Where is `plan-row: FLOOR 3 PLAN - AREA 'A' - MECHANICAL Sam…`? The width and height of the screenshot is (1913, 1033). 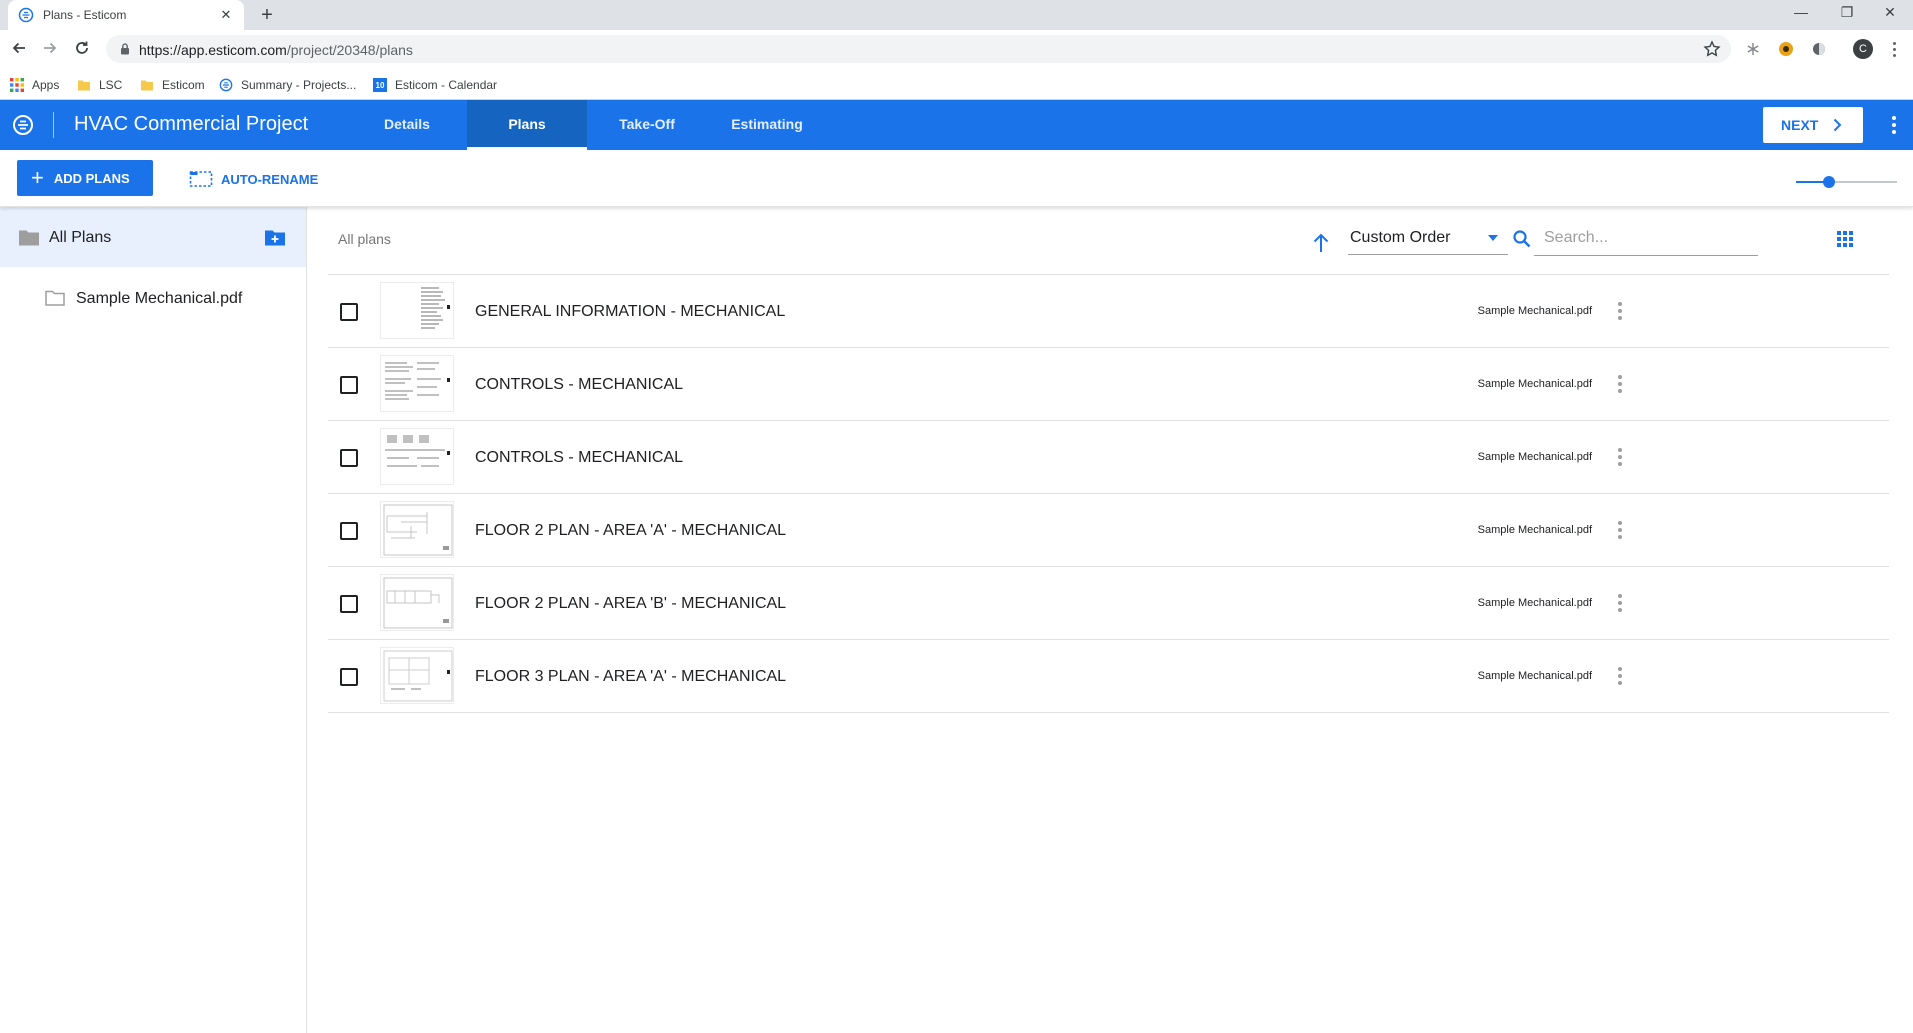 plan-row: FLOOR 3 PLAN - AREA 'A' - MECHANICAL Sam… is located at coordinates (1108, 676).